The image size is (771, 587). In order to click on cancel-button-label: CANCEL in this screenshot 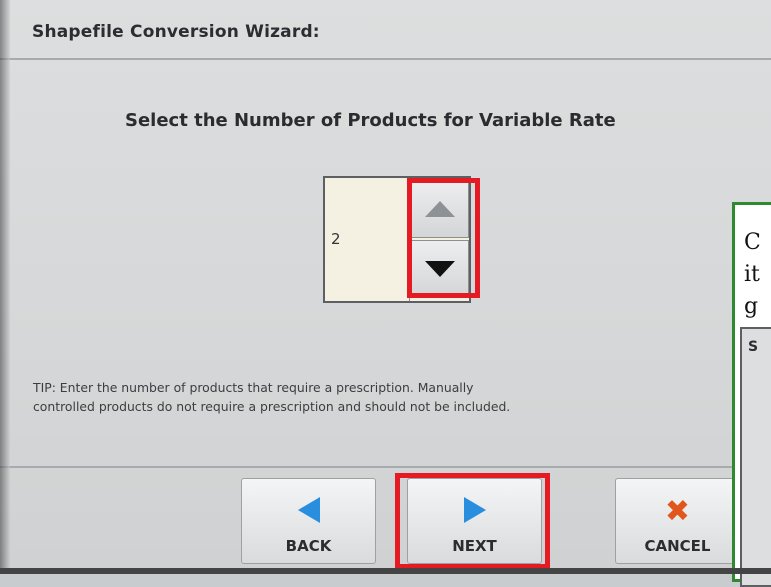, I will do `click(677, 546)`.